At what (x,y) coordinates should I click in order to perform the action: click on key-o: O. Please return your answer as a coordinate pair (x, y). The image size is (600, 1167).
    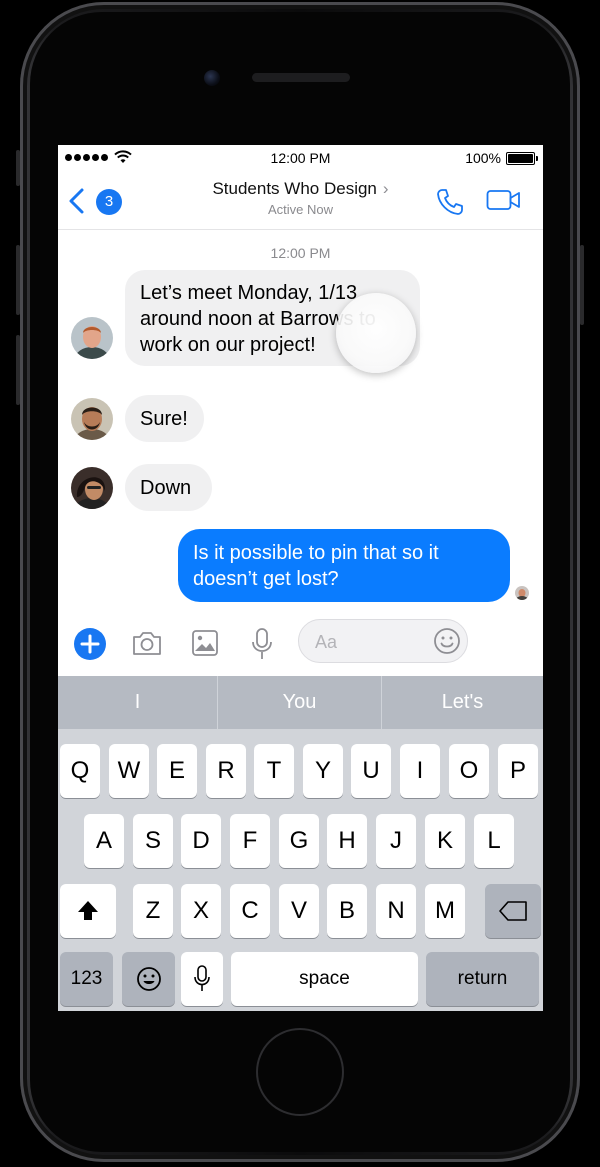
    Looking at the image, I should click on (469, 771).